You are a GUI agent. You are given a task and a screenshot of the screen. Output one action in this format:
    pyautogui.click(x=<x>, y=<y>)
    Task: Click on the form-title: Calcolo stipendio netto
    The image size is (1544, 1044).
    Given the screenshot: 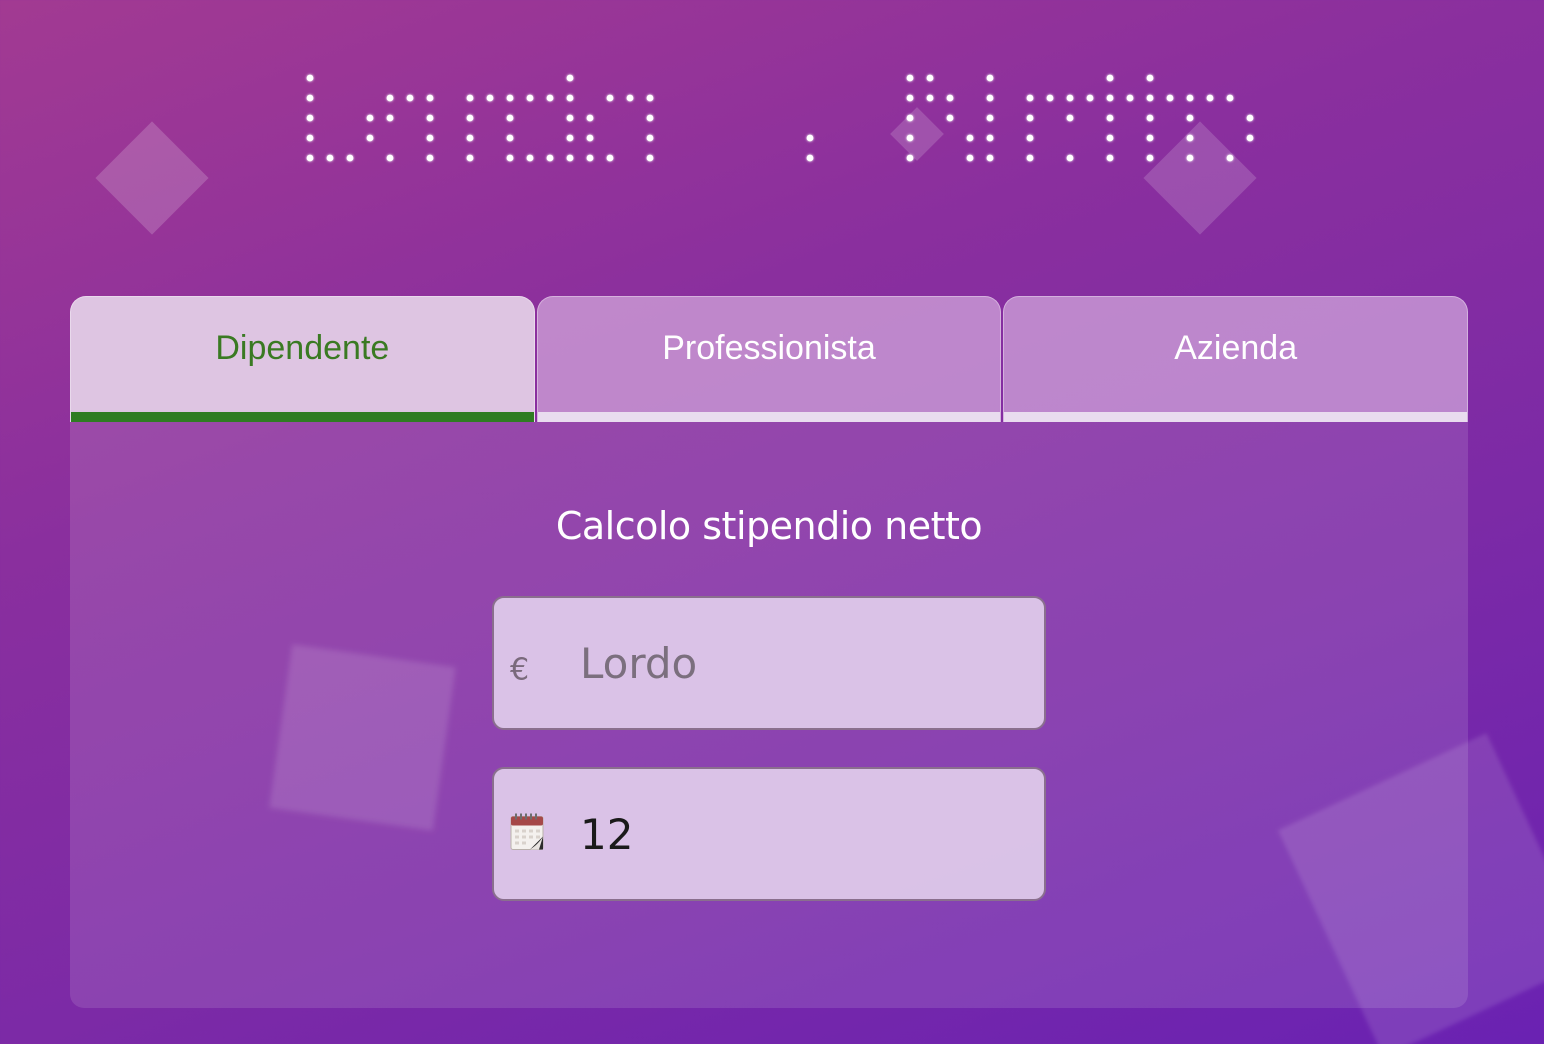 What is the action you would take?
    pyautogui.click(x=769, y=526)
    